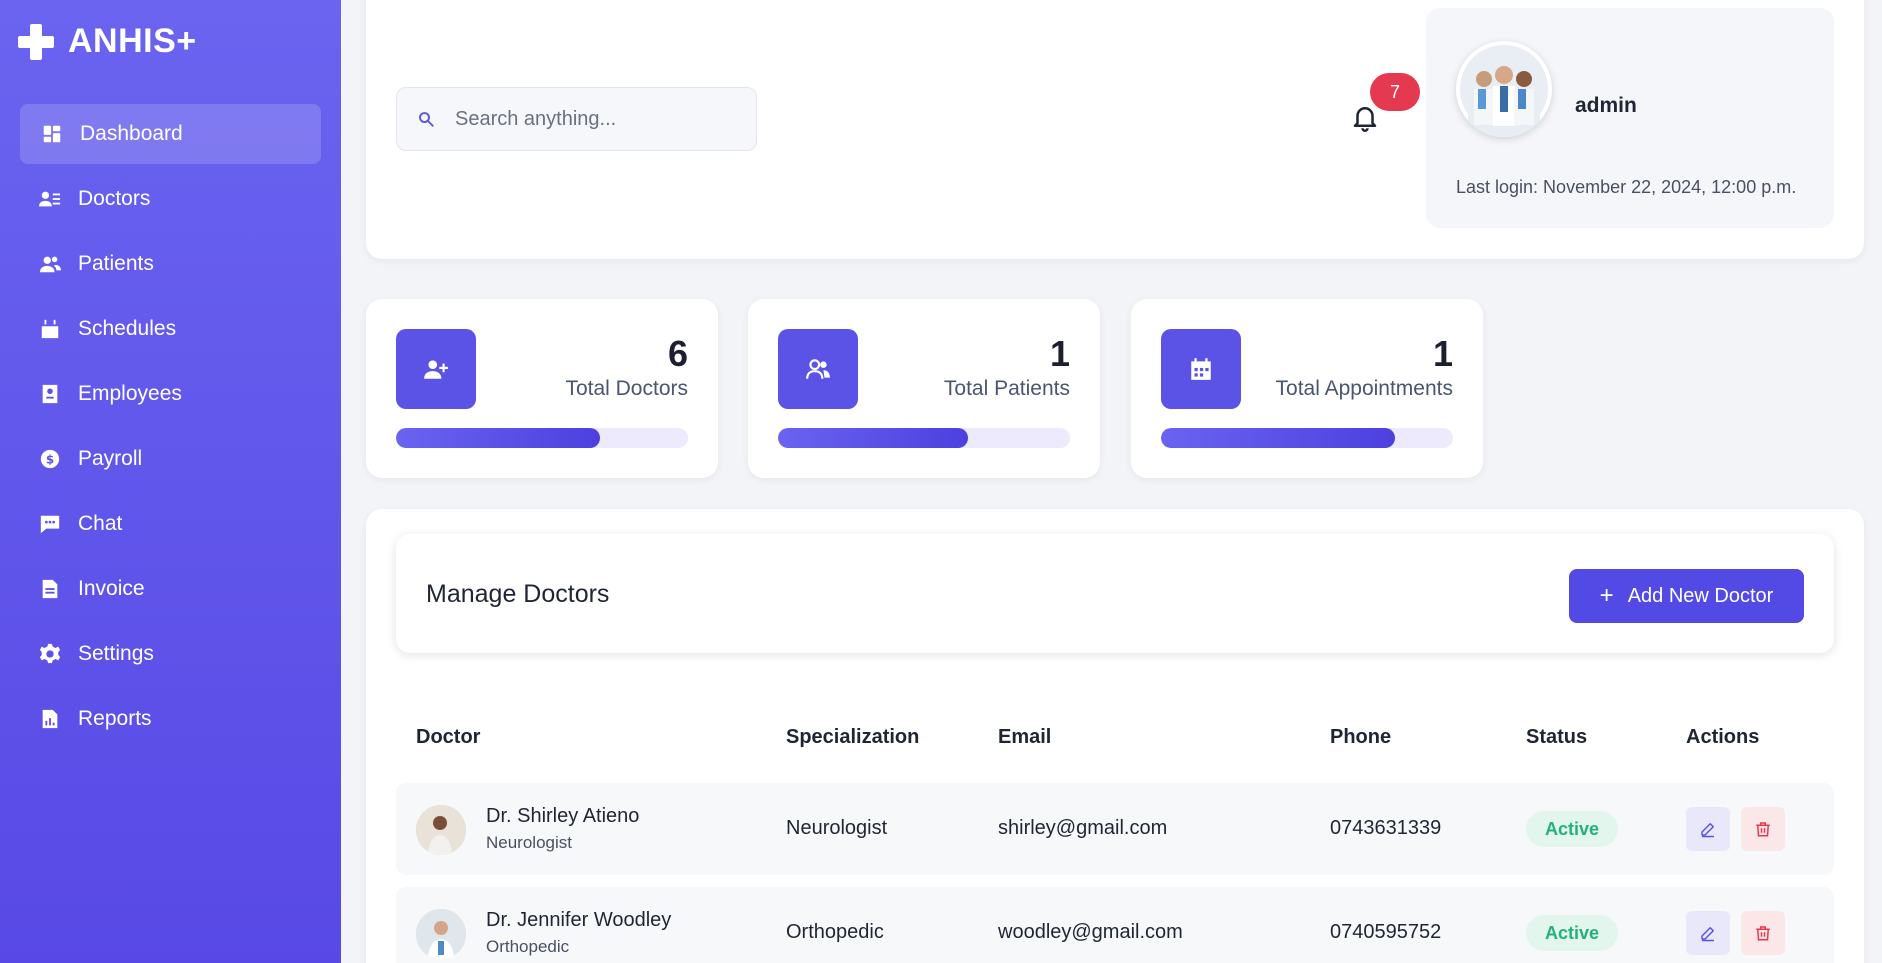 The width and height of the screenshot is (1882, 963). I want to click on section-title: Manage Doctors, so click(518, 594).